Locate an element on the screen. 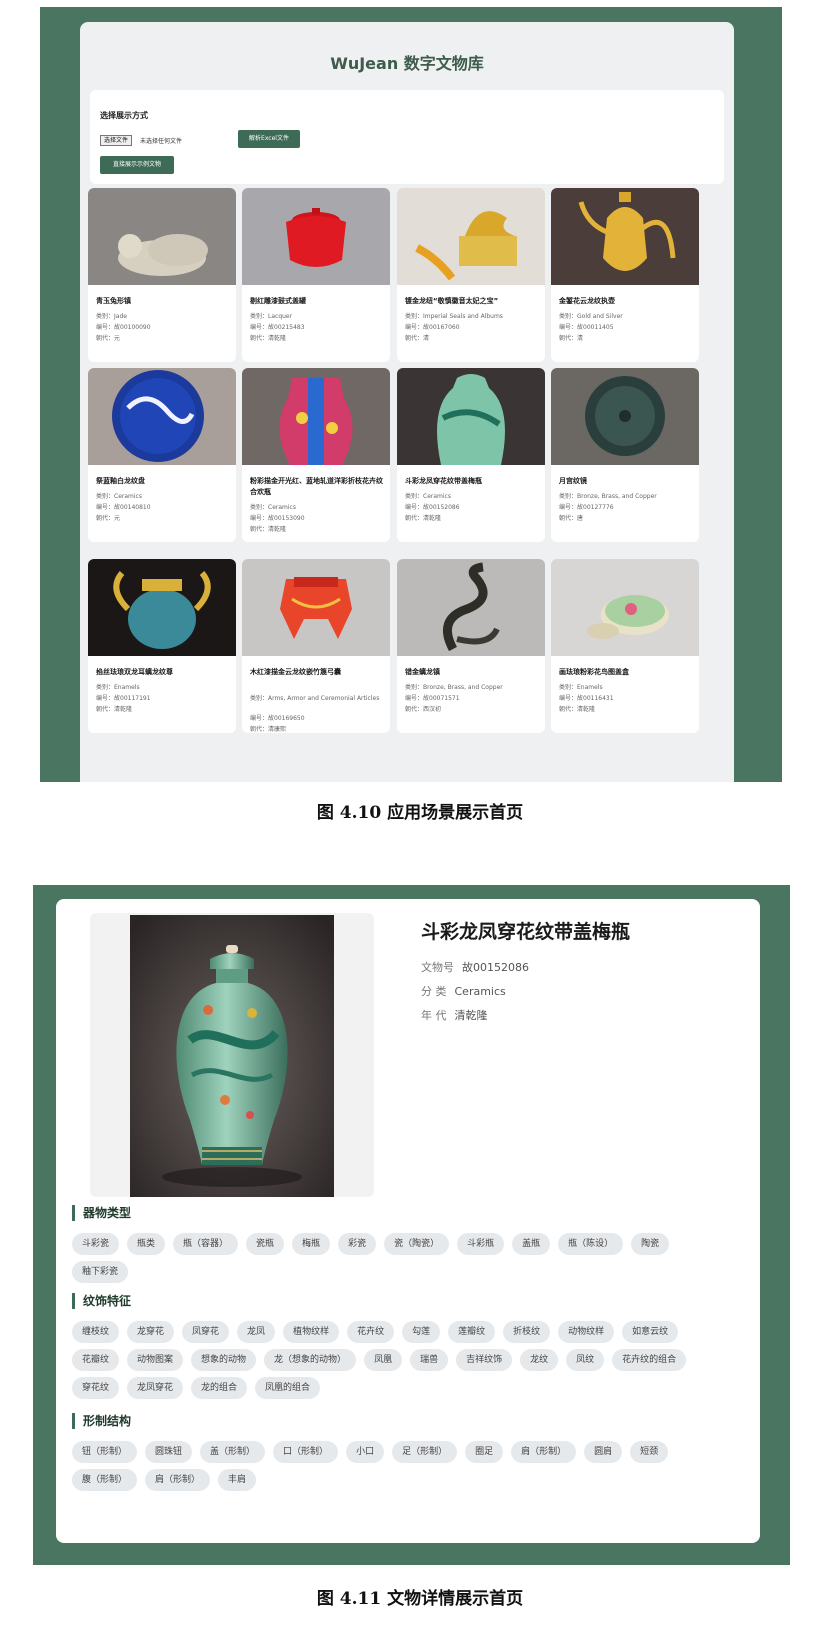  display-mode-selector: 选择展示方式 选择文件 未选择任何文件 解析Excel文件 直接展示示例文物 is located at coordinates (407, 137).